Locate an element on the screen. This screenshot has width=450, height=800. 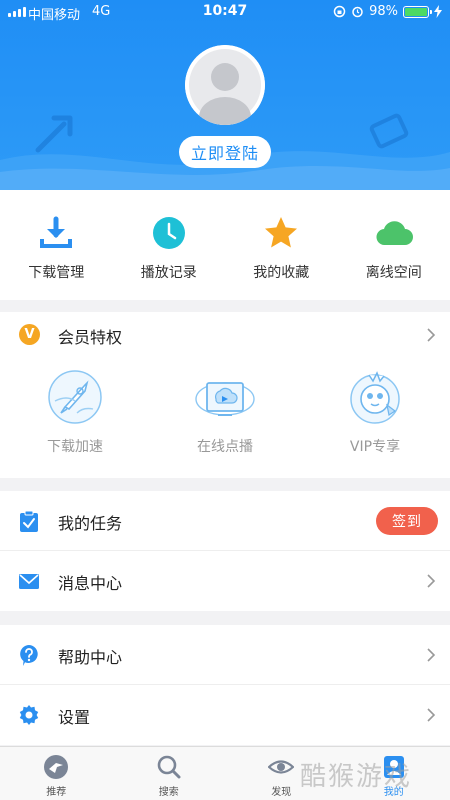
quick-action-downloads: 下载管理 is located at coordinates (56, 245).